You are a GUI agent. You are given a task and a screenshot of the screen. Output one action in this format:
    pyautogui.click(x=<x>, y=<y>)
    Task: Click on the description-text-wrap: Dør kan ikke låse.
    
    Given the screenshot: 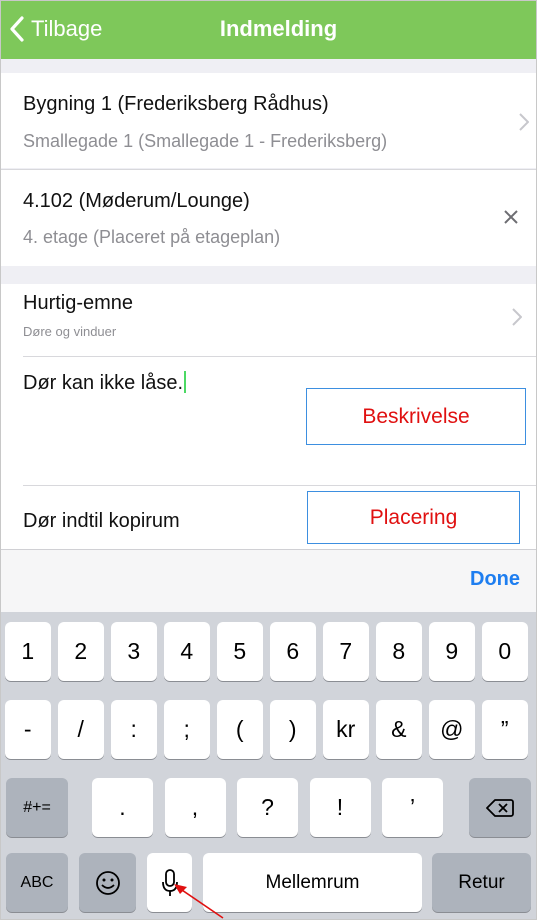 What is the action you would take?
    pyautogui.click(x=105, y=383)
    